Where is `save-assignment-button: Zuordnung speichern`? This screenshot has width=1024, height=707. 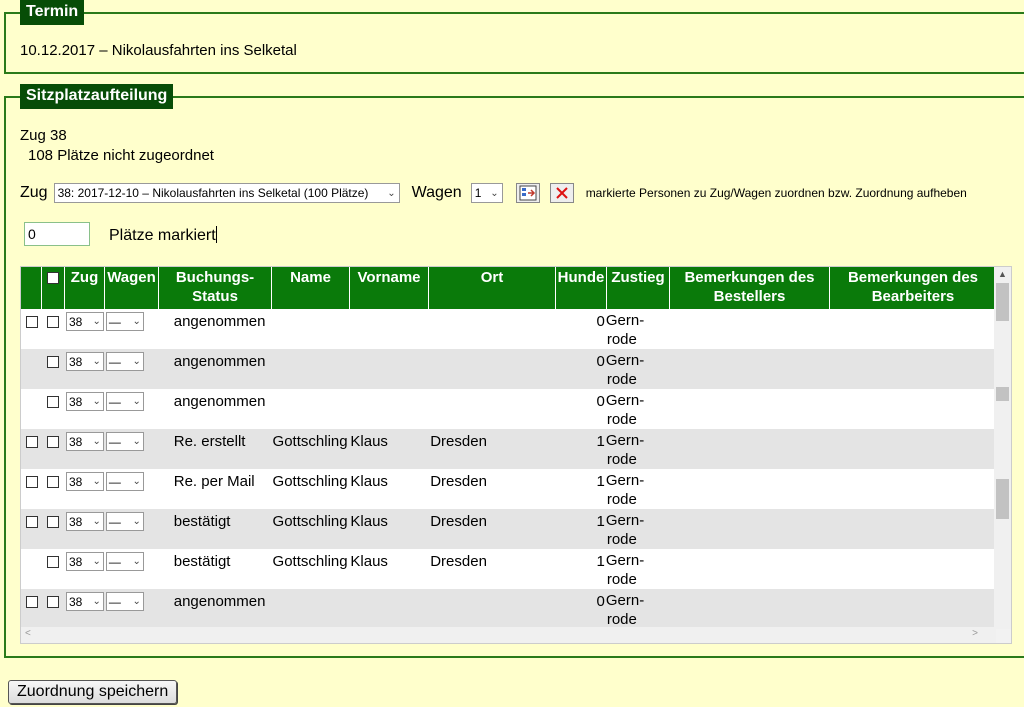
save-assignment-button: Zuordnung speichern is located at coordinates (93, 692).